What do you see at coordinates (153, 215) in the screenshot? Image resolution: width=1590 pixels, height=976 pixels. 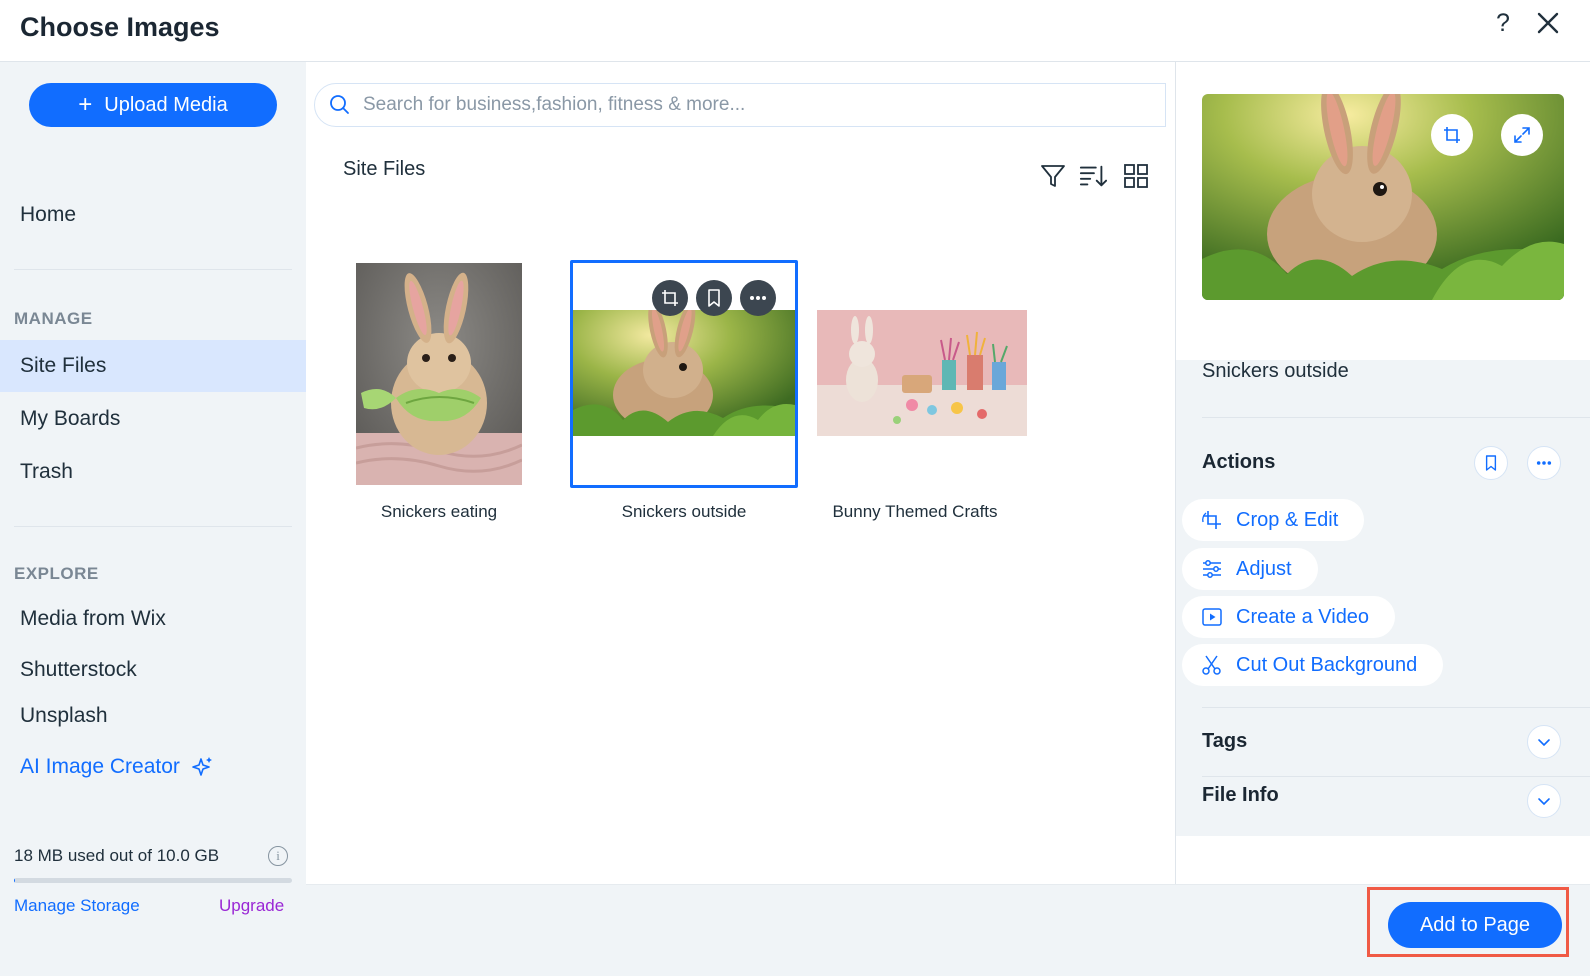 I see `sidebar-item-home: Home` at bounding box center [153, 215].